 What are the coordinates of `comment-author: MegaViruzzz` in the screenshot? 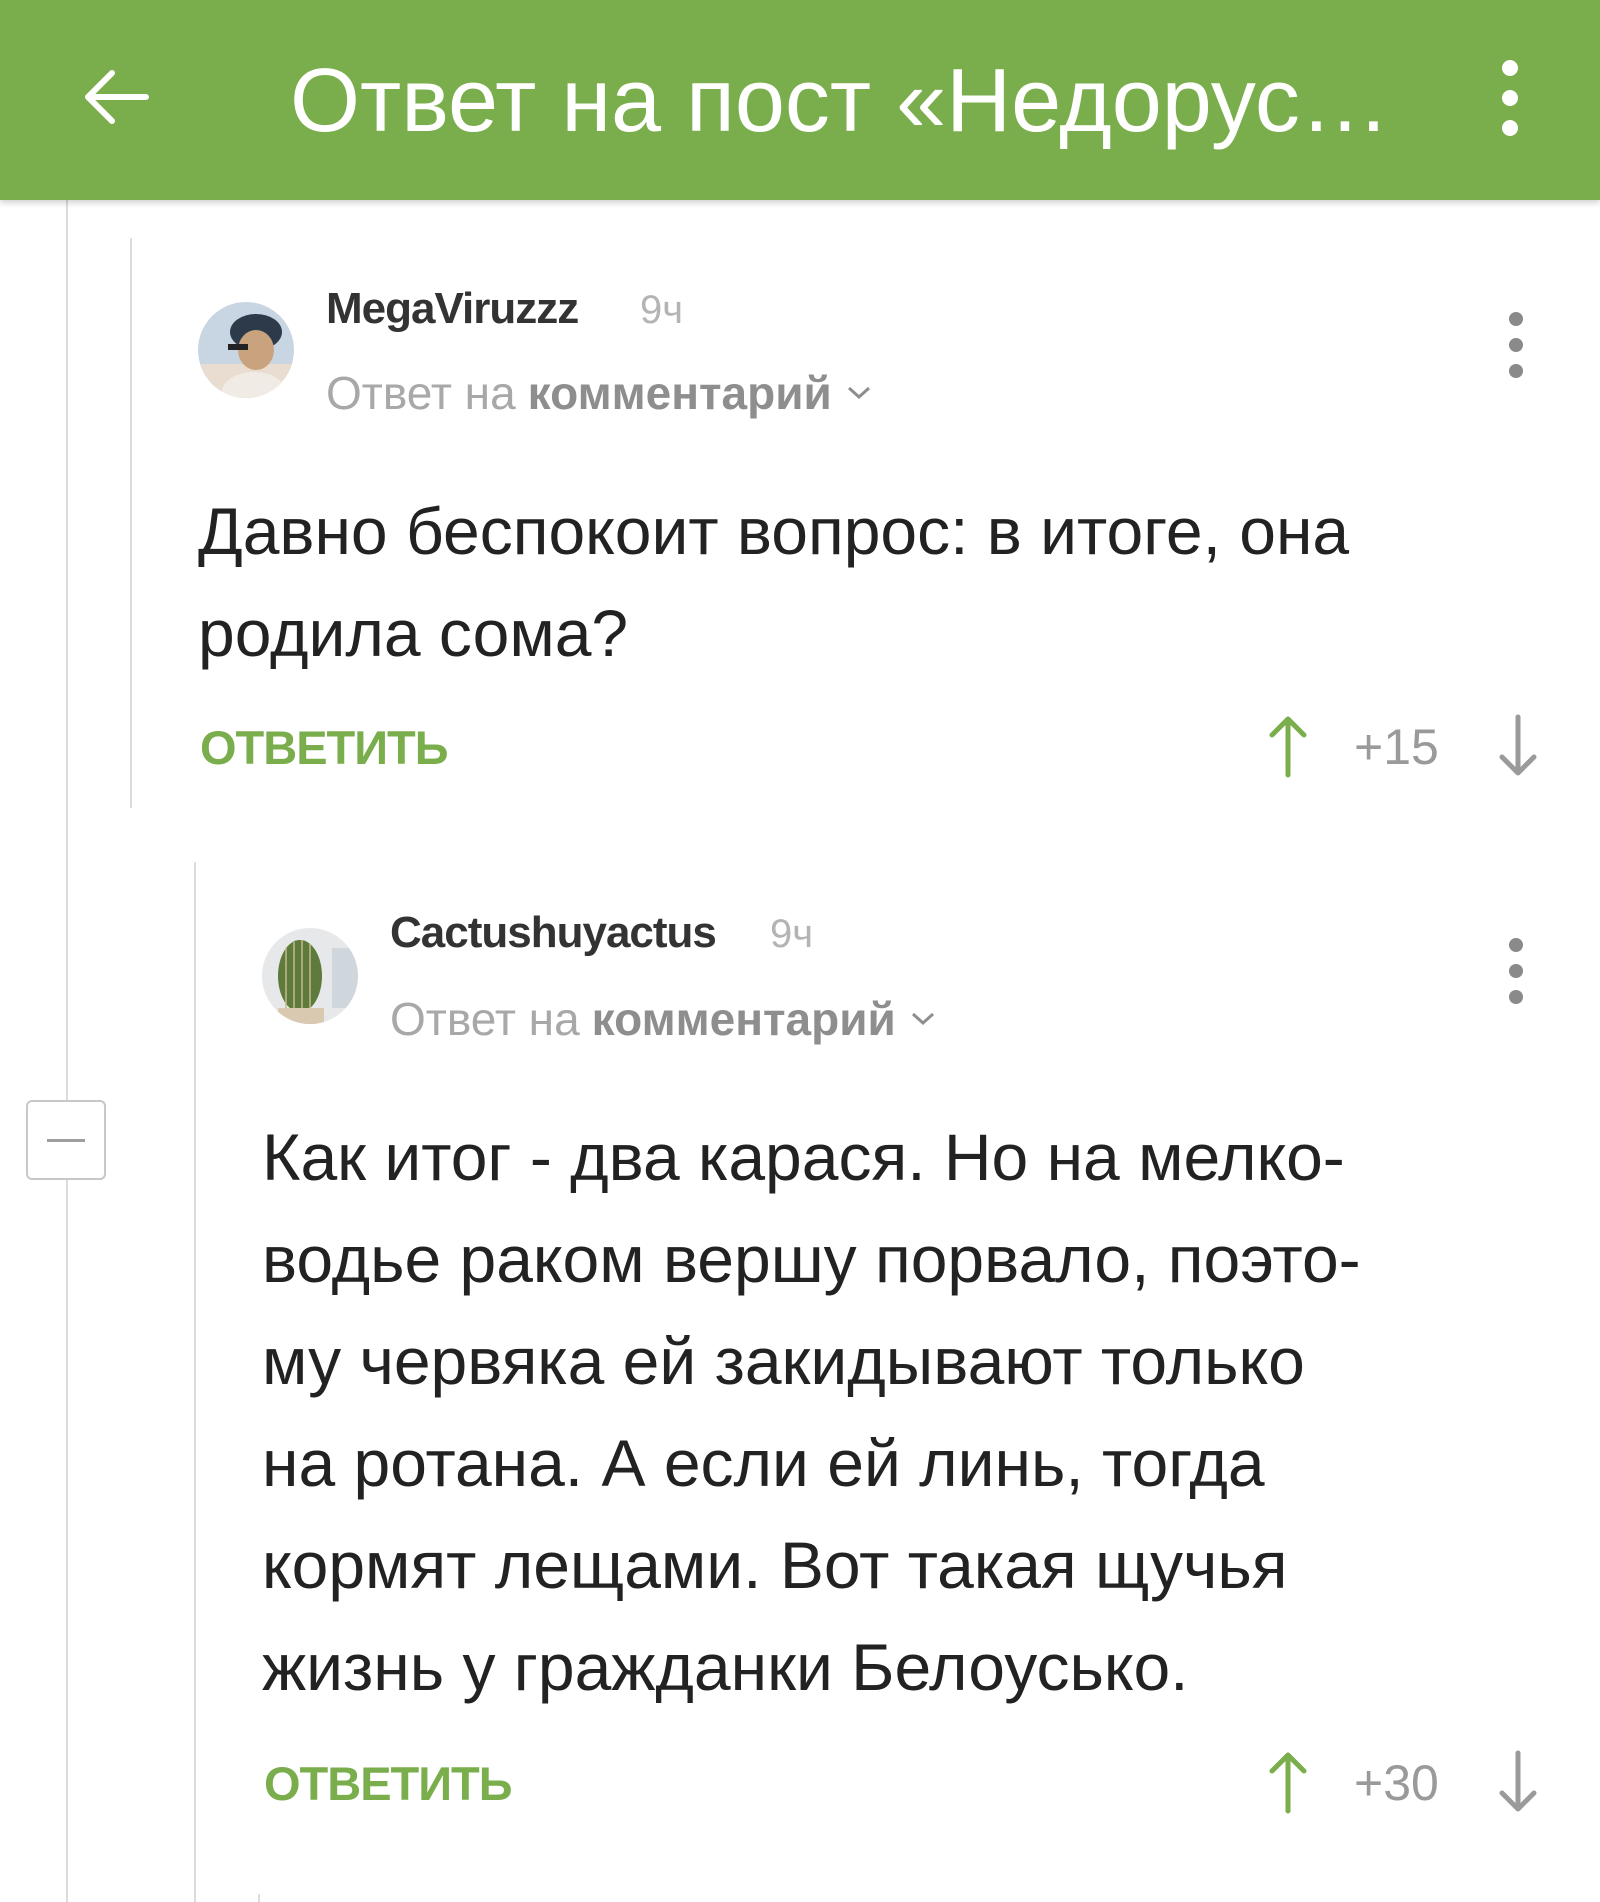 It's located at (452, 309).